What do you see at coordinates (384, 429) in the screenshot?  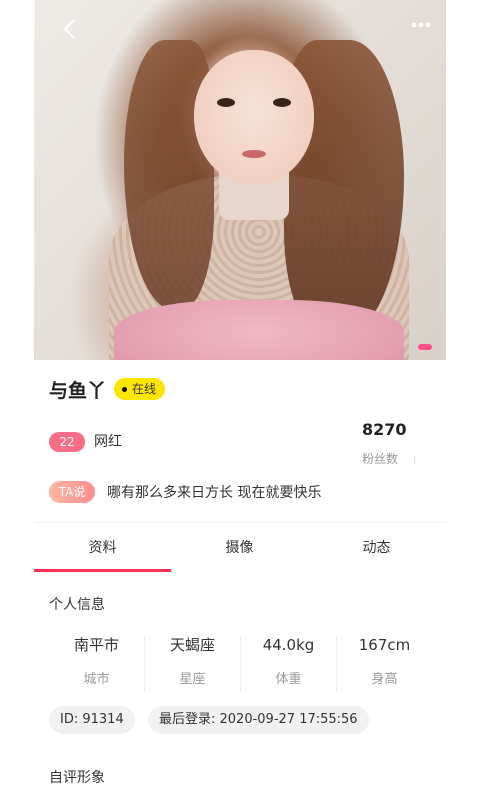 I see `fans-count: 8270` at bounding box center [384, 429].